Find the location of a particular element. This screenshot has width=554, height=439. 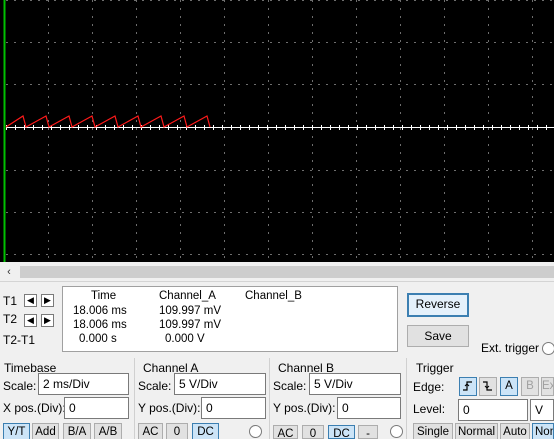

channel-b-scale-input: 5 V/Div is located at coordinates (355, 384).